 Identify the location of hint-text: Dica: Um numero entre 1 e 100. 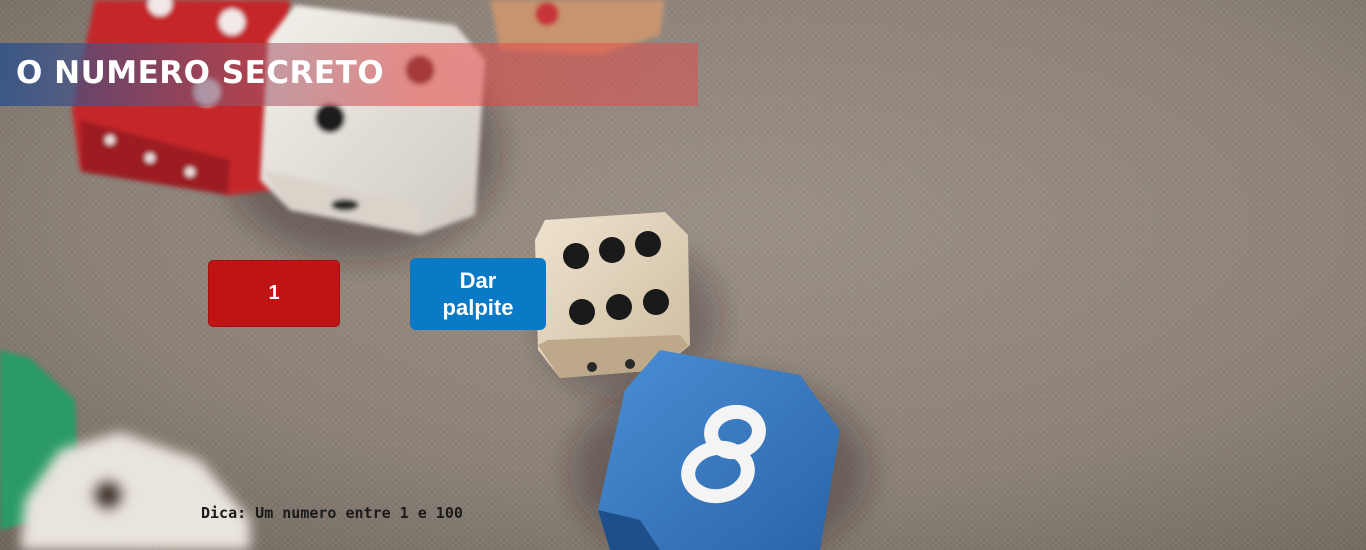
(332, 513).